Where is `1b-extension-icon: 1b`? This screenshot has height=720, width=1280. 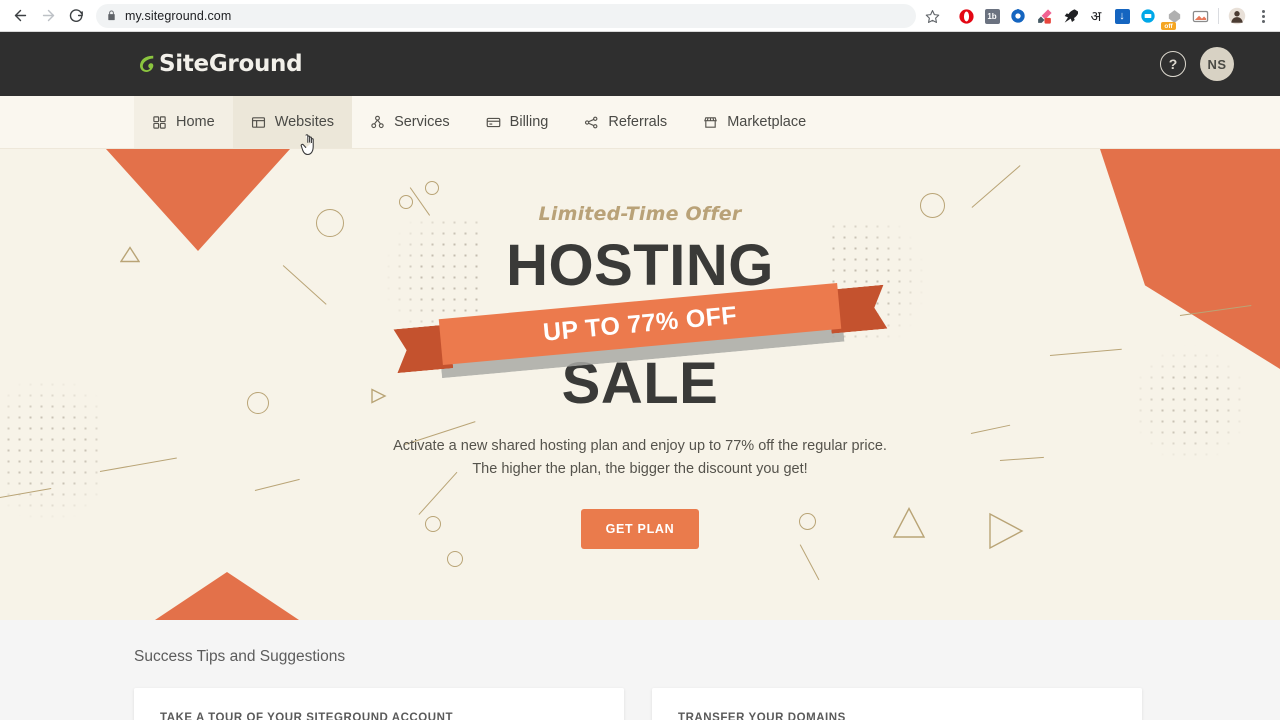 1b-extension-icon: 1b is located at coordinates (992, 16).